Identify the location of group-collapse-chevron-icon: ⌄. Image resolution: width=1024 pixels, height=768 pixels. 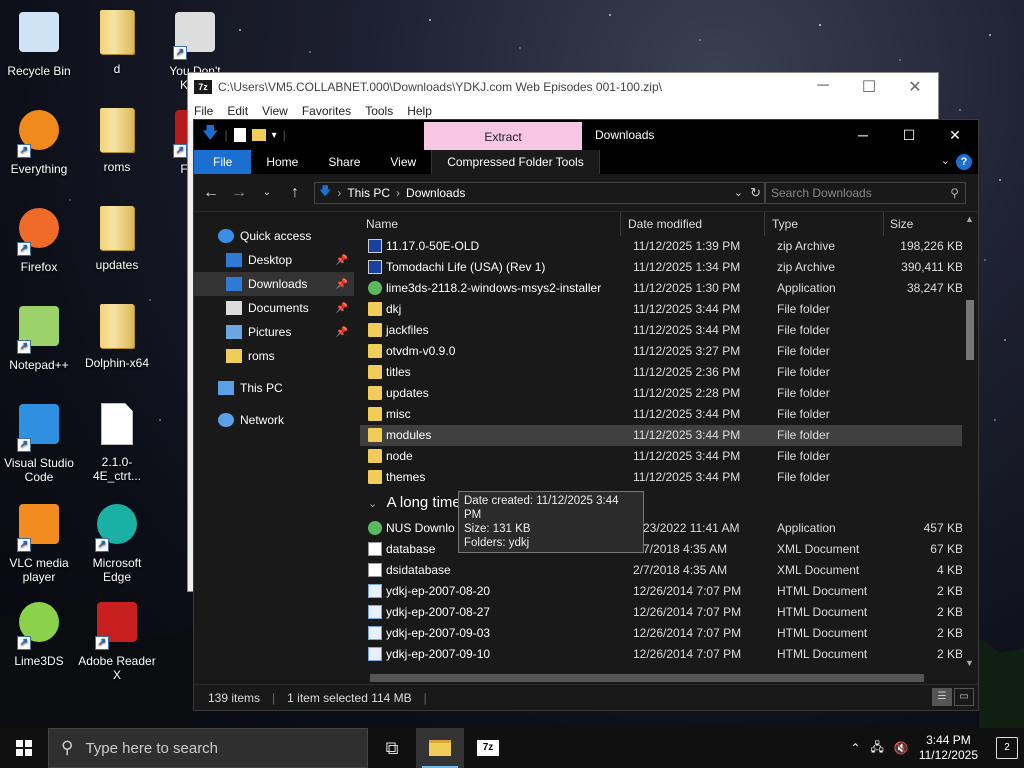
(372, 504).